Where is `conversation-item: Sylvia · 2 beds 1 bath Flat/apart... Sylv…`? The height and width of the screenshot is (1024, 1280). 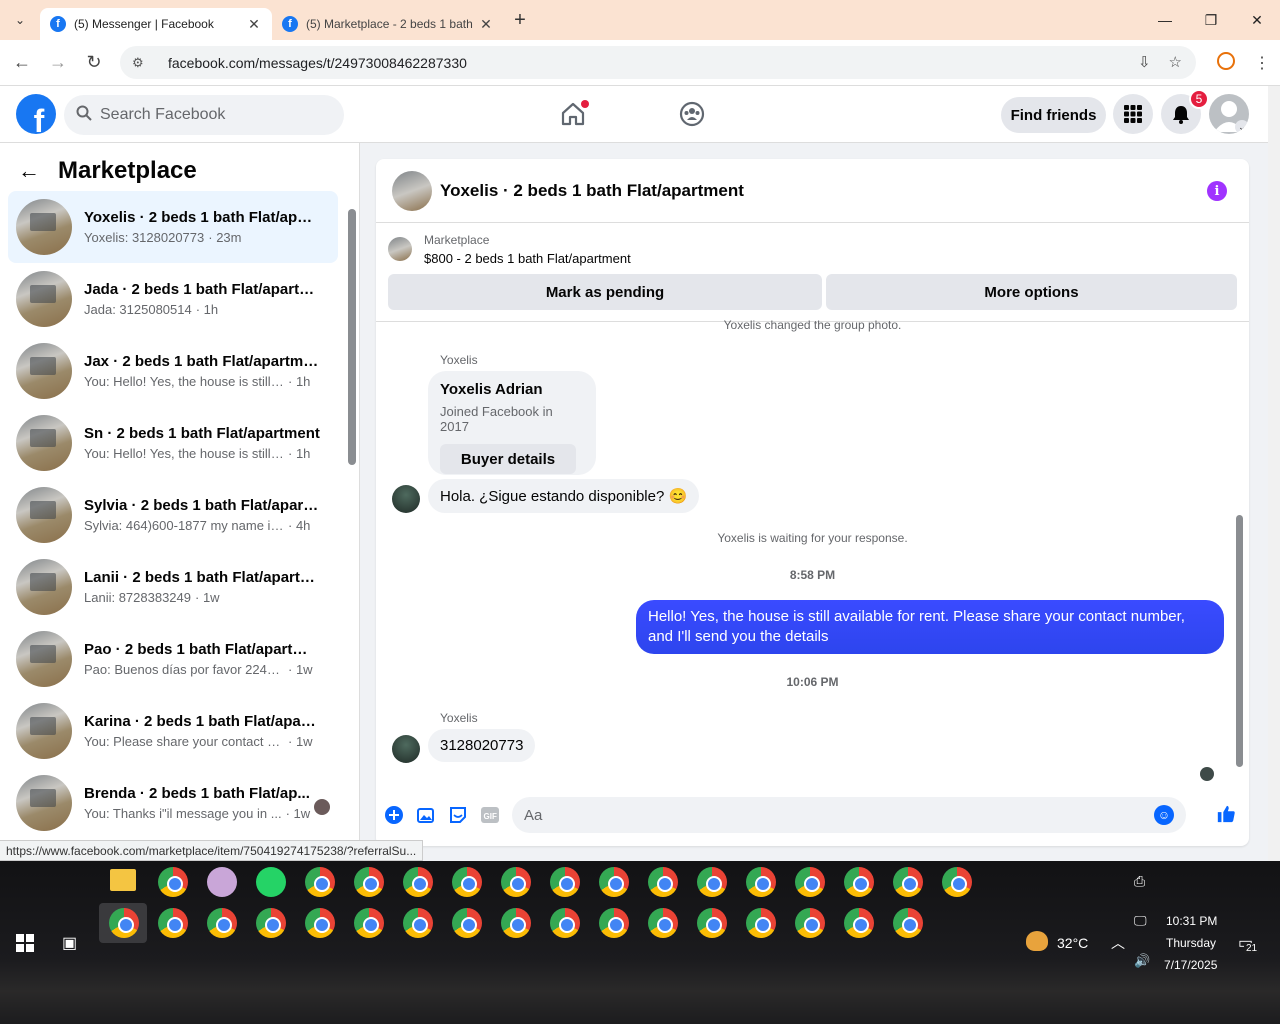
conversation-item: Sylvia · 2 beds 1 bath Flat/apart... Sylv… is located at coordinates (173, 515).